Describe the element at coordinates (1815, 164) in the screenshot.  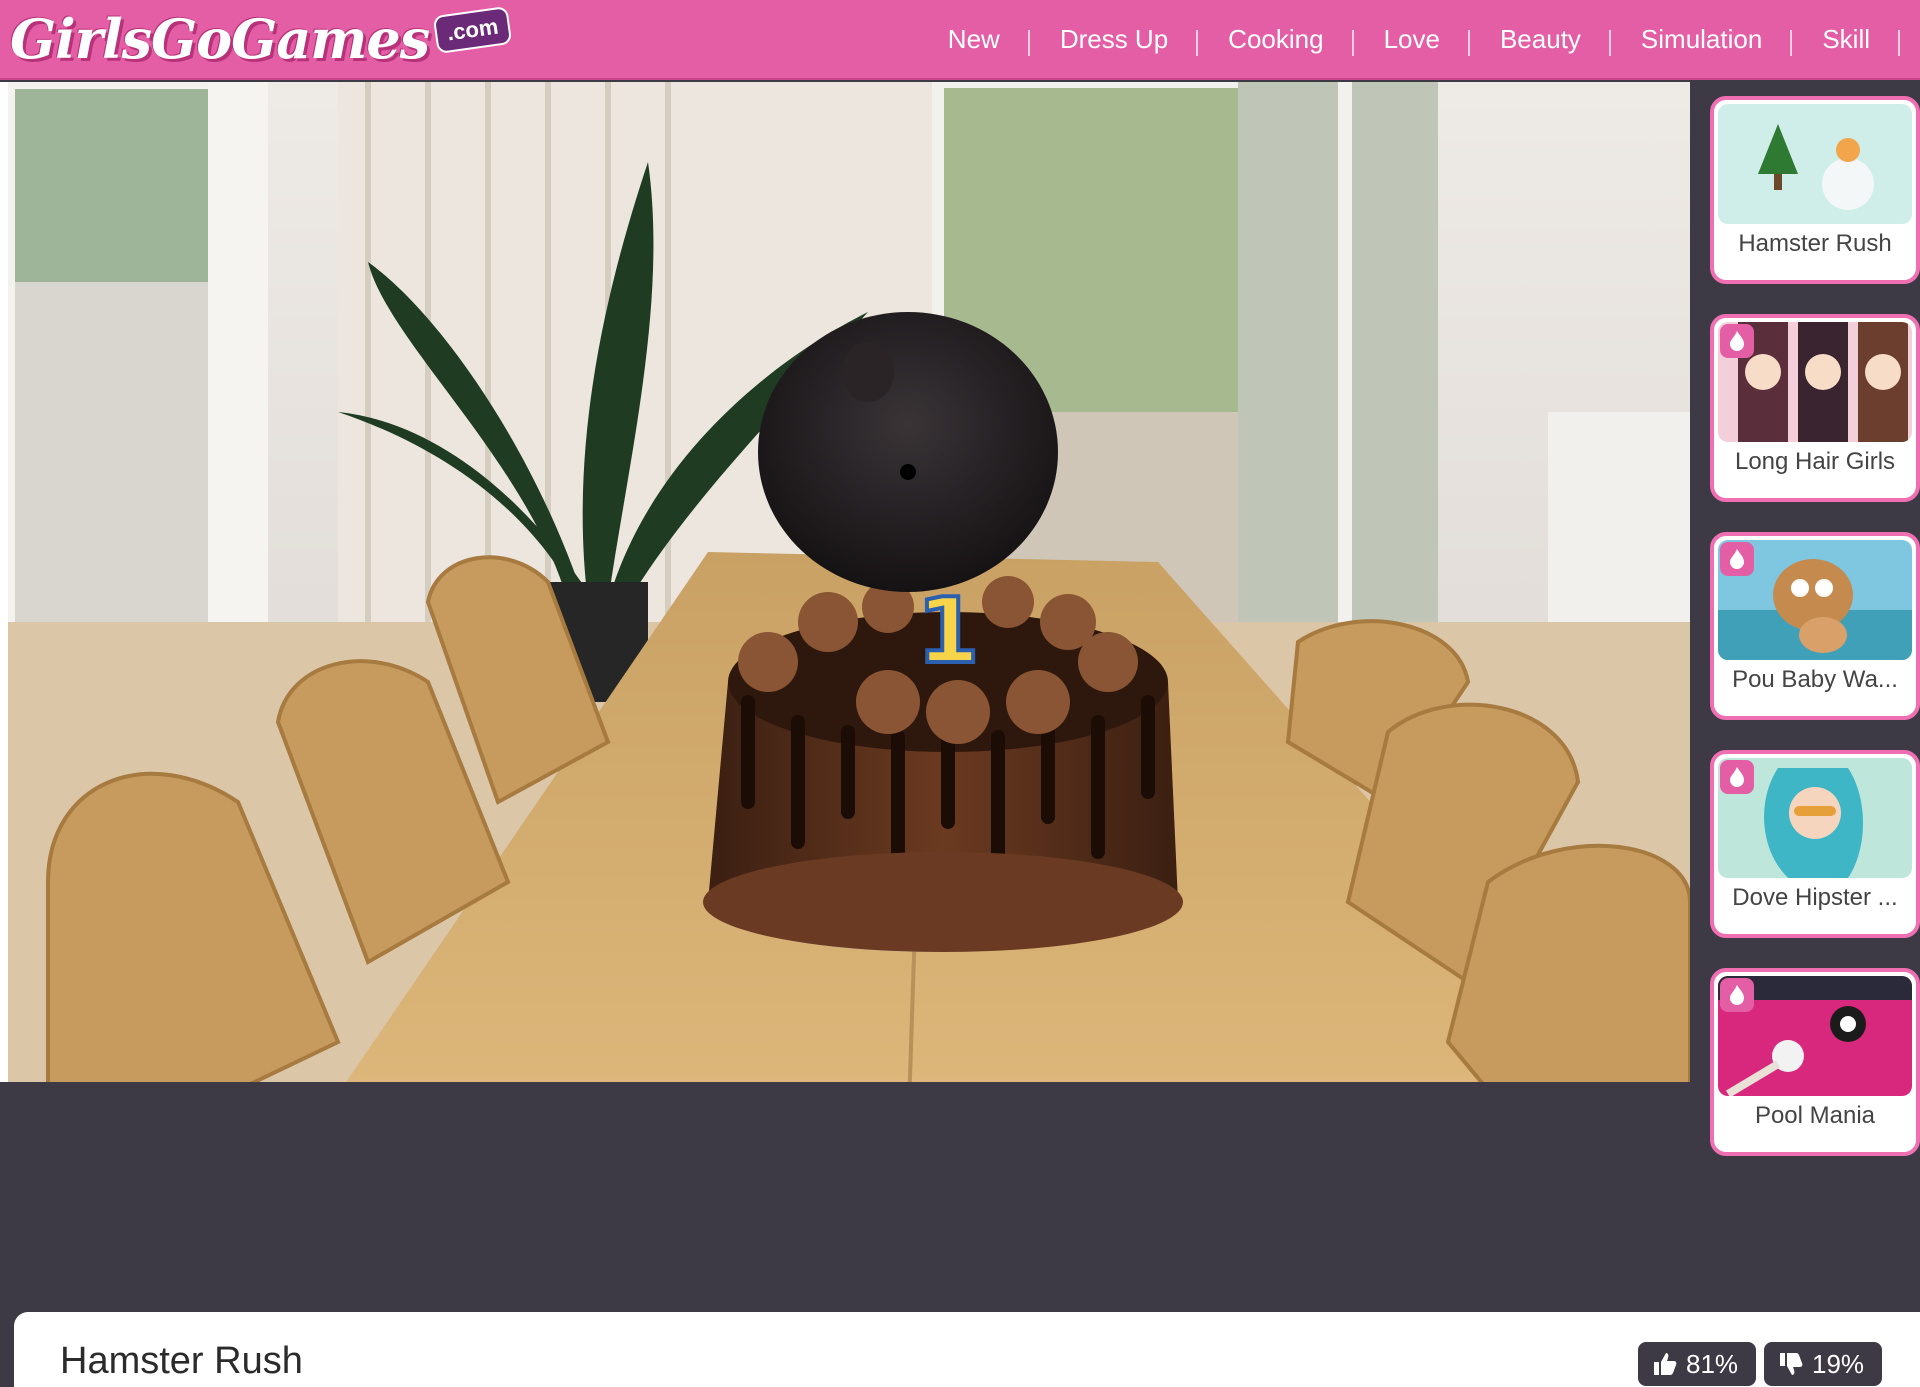
I see `game-thumbnail` at that location.